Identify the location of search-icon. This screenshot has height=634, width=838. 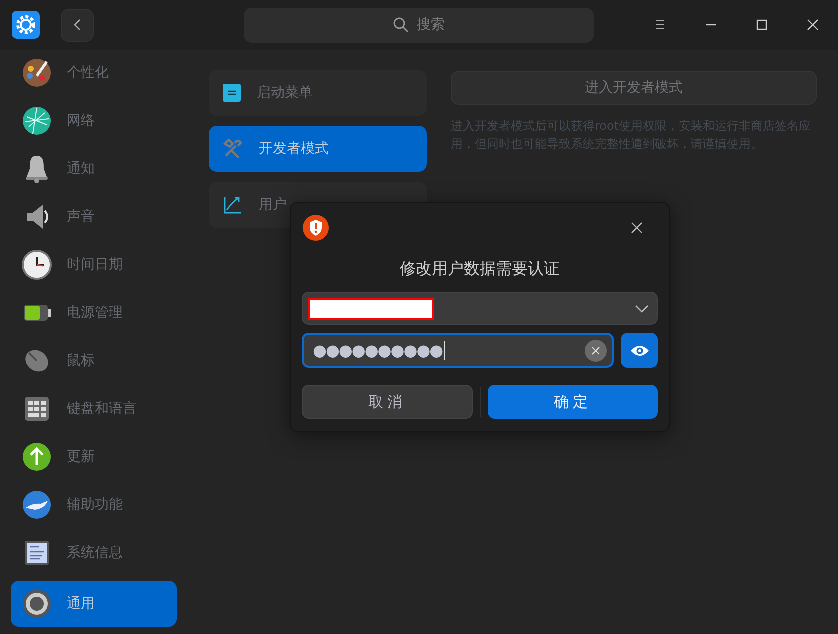
(401, 25).